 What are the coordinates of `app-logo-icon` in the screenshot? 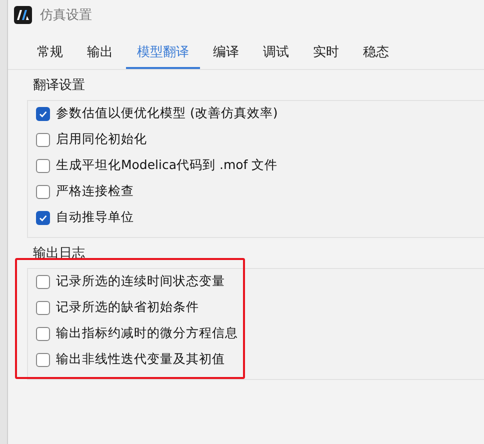 It's located at (23, 15).